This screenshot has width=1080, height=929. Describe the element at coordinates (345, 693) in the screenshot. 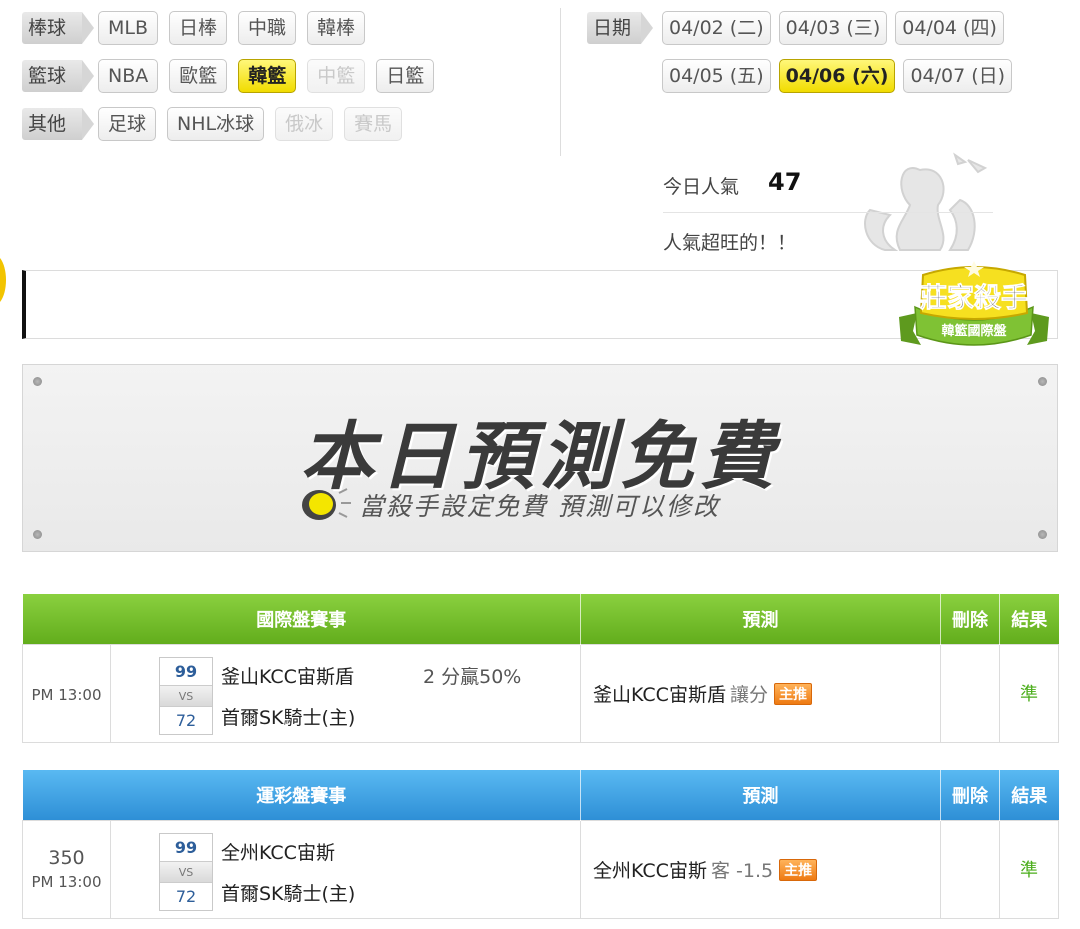

I see `matchup-cell: 99 VS 72 釜山KCC宙斯盾 首爾SK騎士(主) 2 分贏50%` at that location.